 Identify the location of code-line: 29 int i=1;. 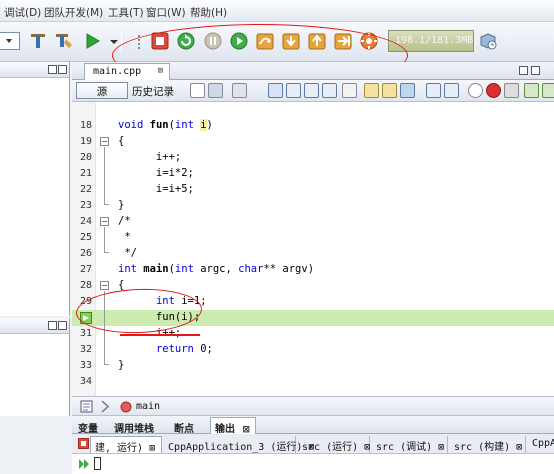
(313, 302).